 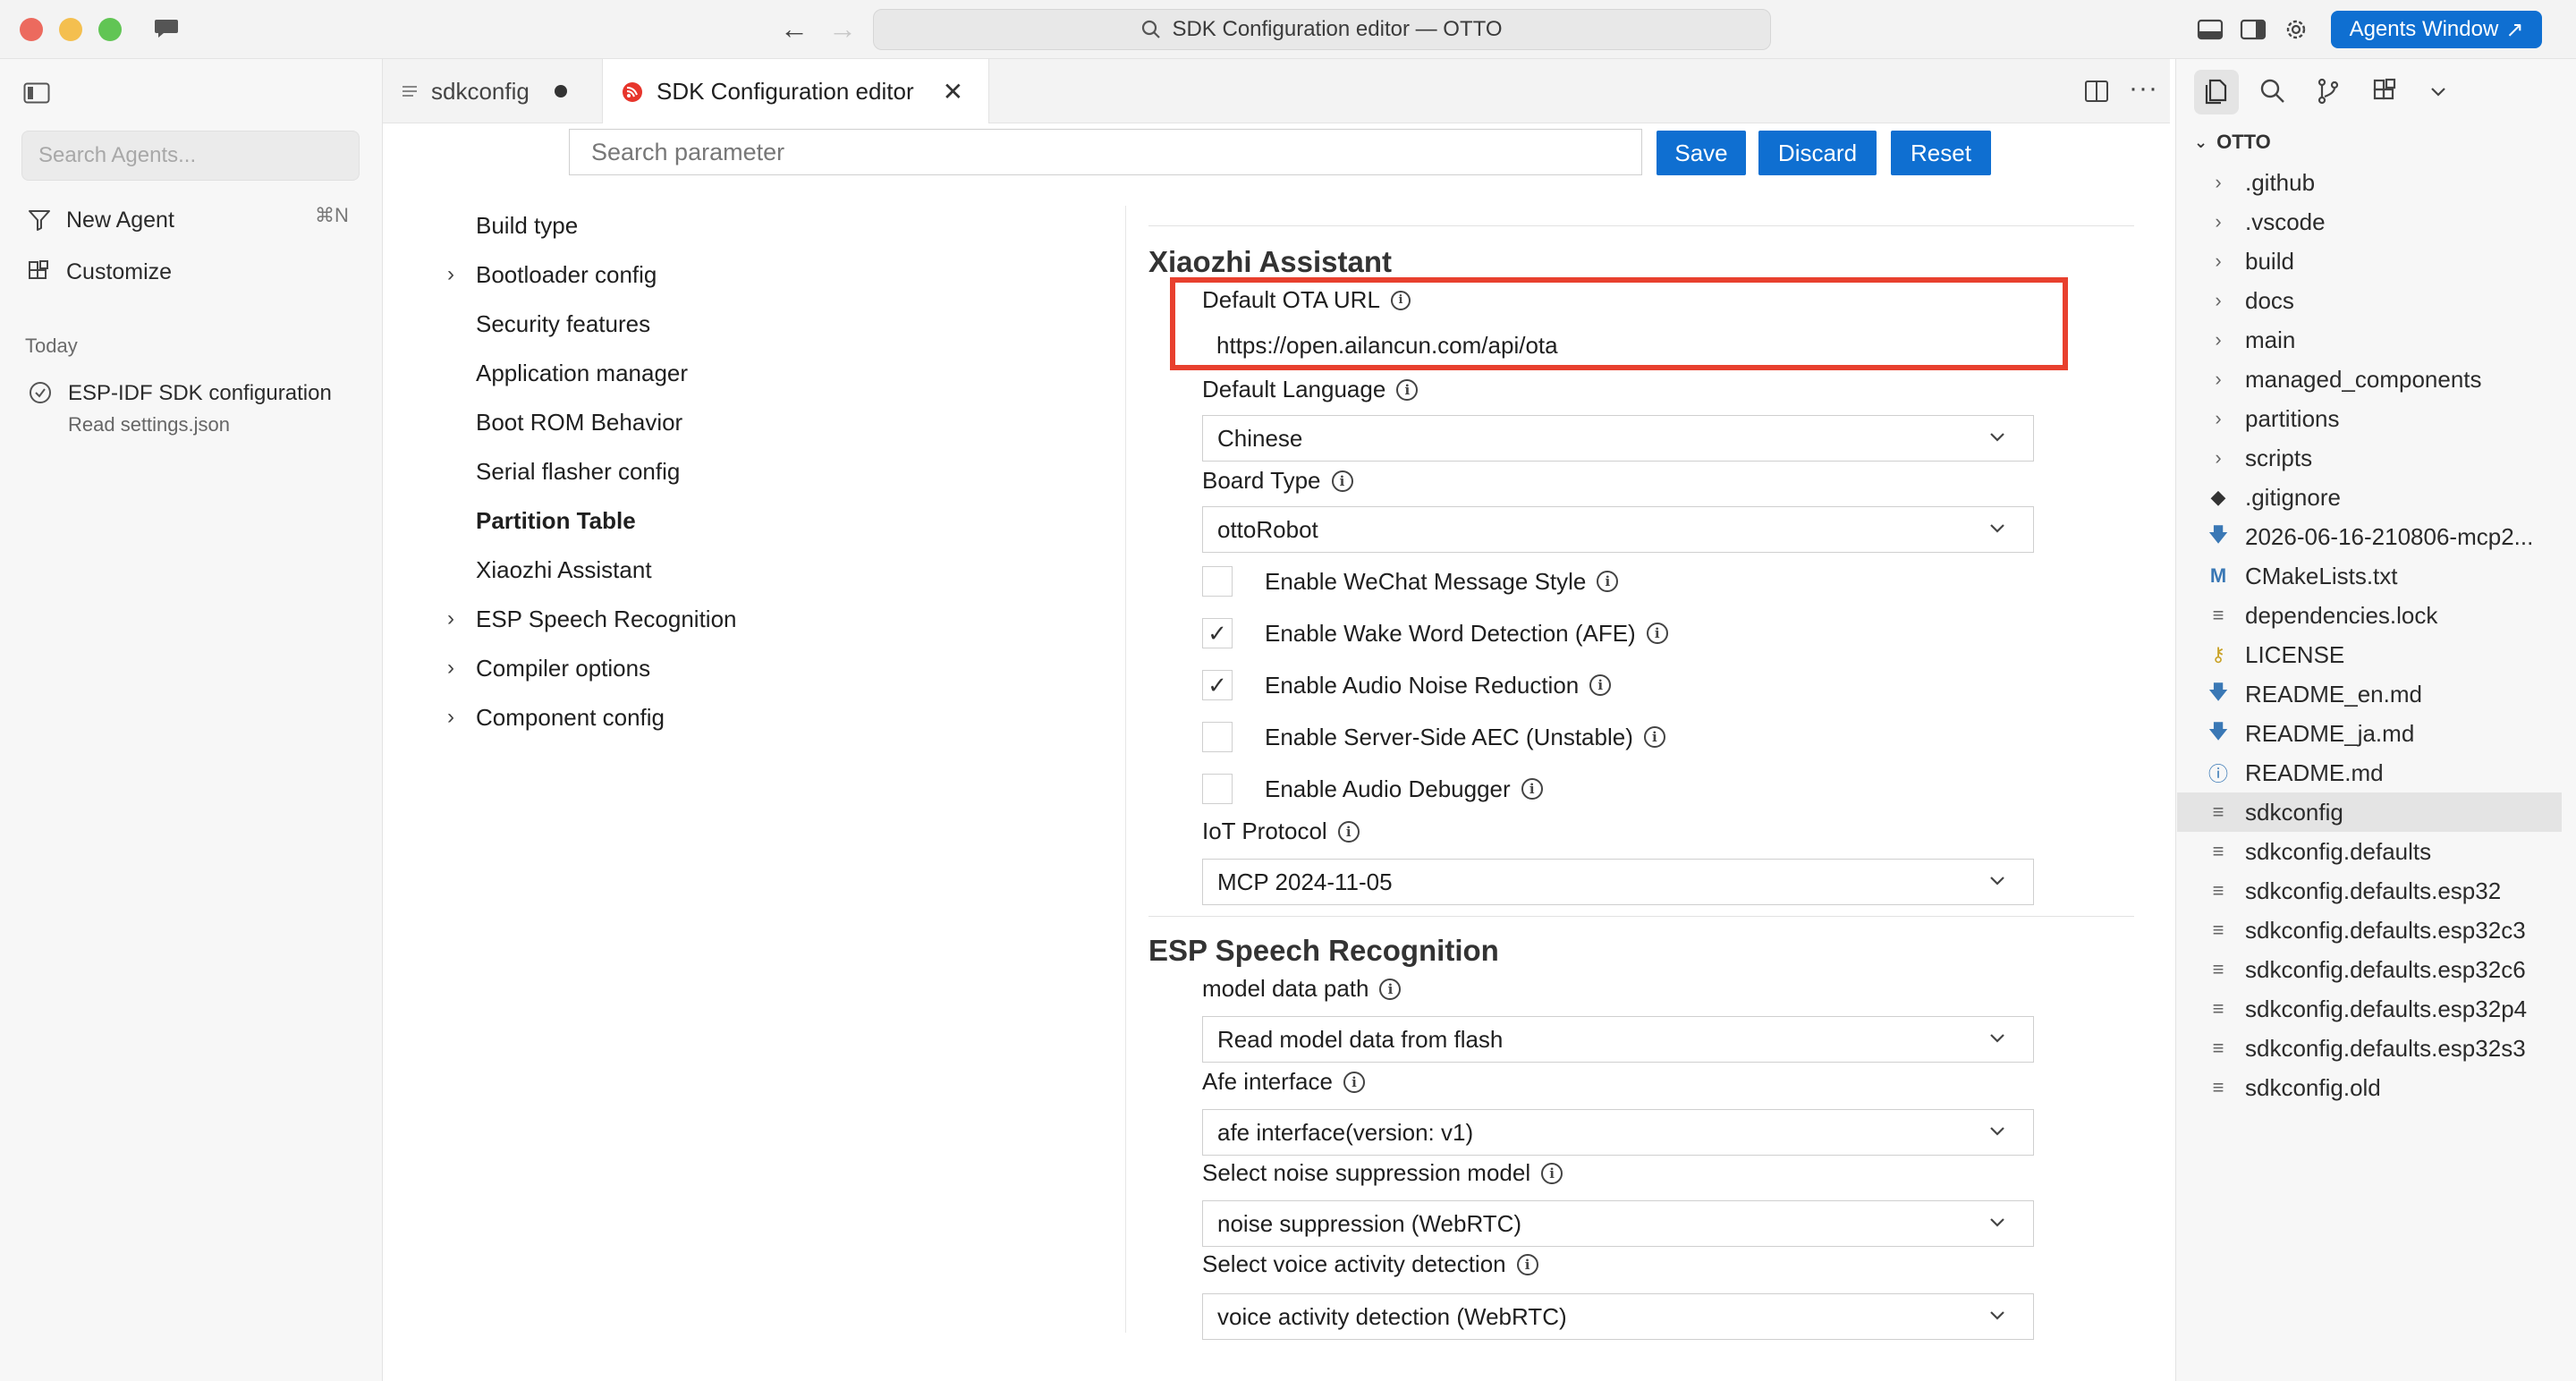 I want to click on tree-item-bootloader-config: › Bootloader config, so click(x=546, y=274).